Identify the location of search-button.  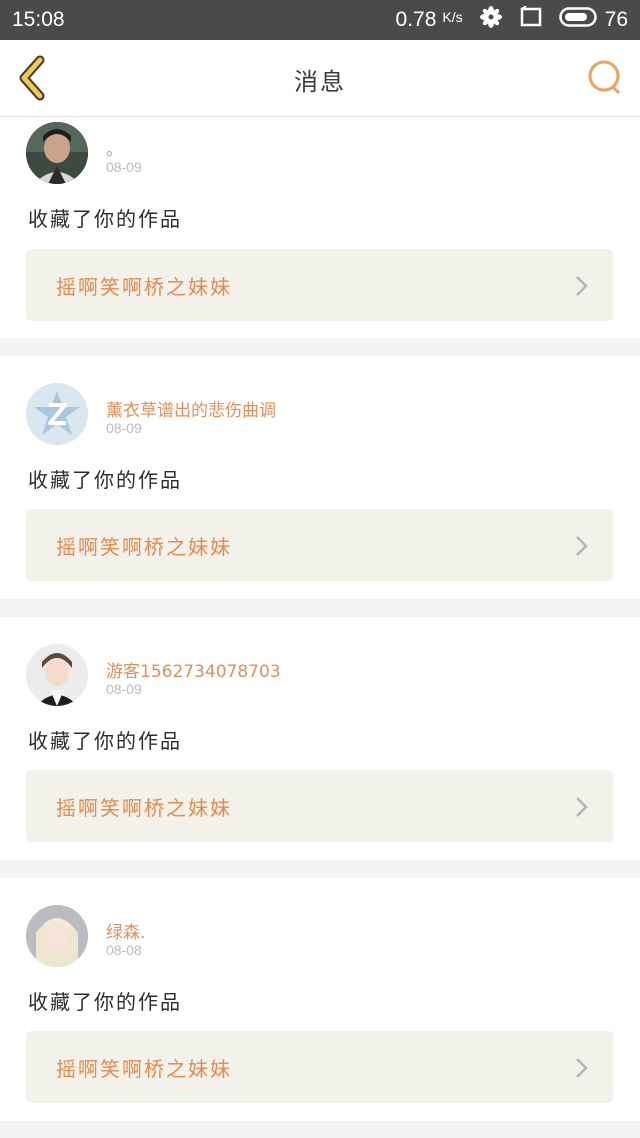
(605, 77).